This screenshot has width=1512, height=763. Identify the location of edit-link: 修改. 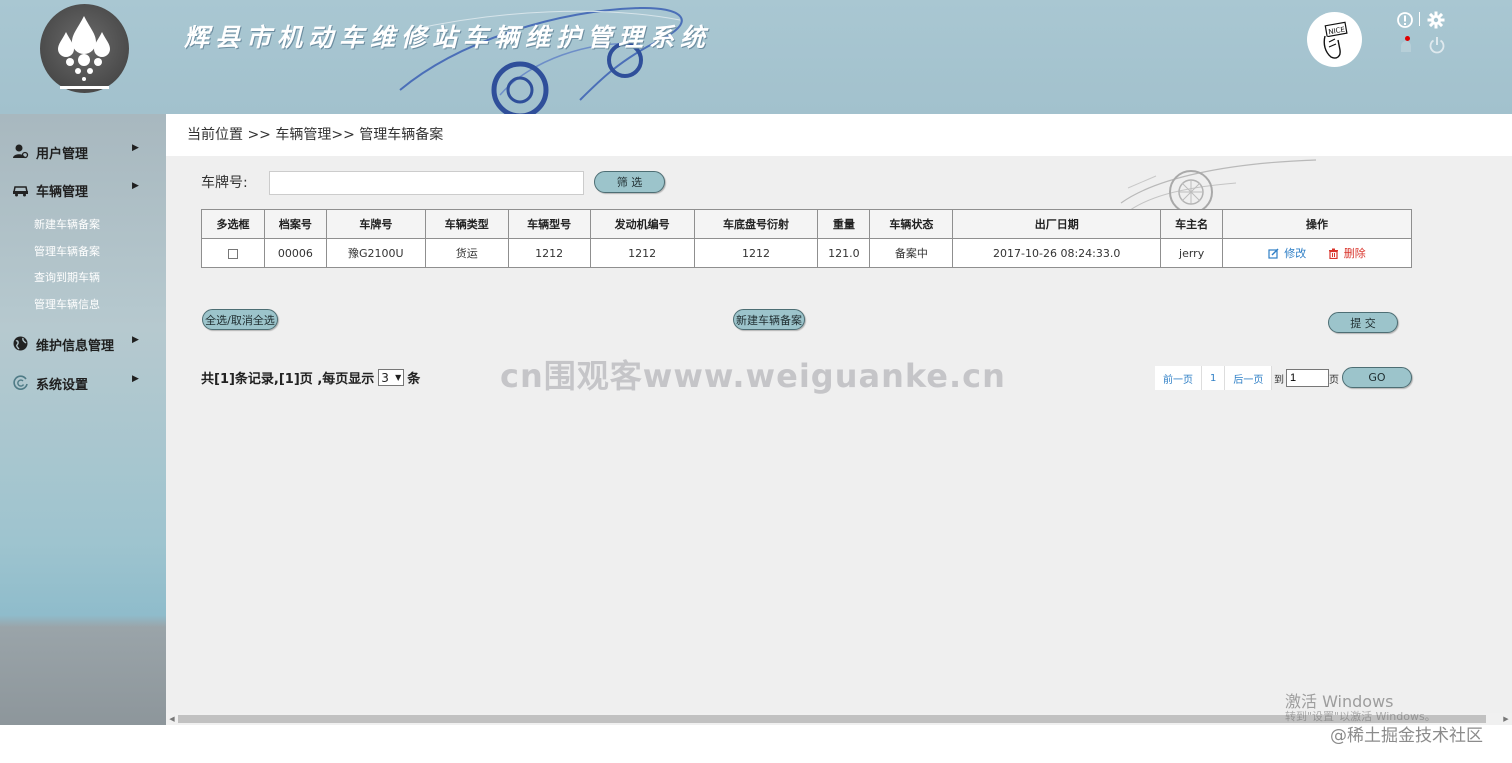
(1289, 253).